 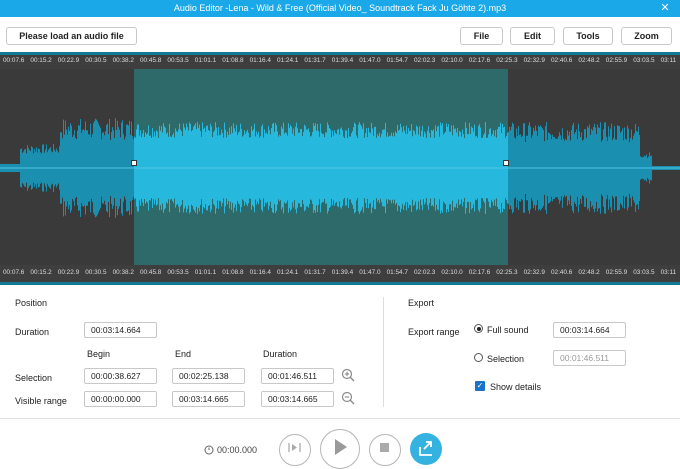 I want to click on tools-menu-button: Tools, so click(x=588, y=36).